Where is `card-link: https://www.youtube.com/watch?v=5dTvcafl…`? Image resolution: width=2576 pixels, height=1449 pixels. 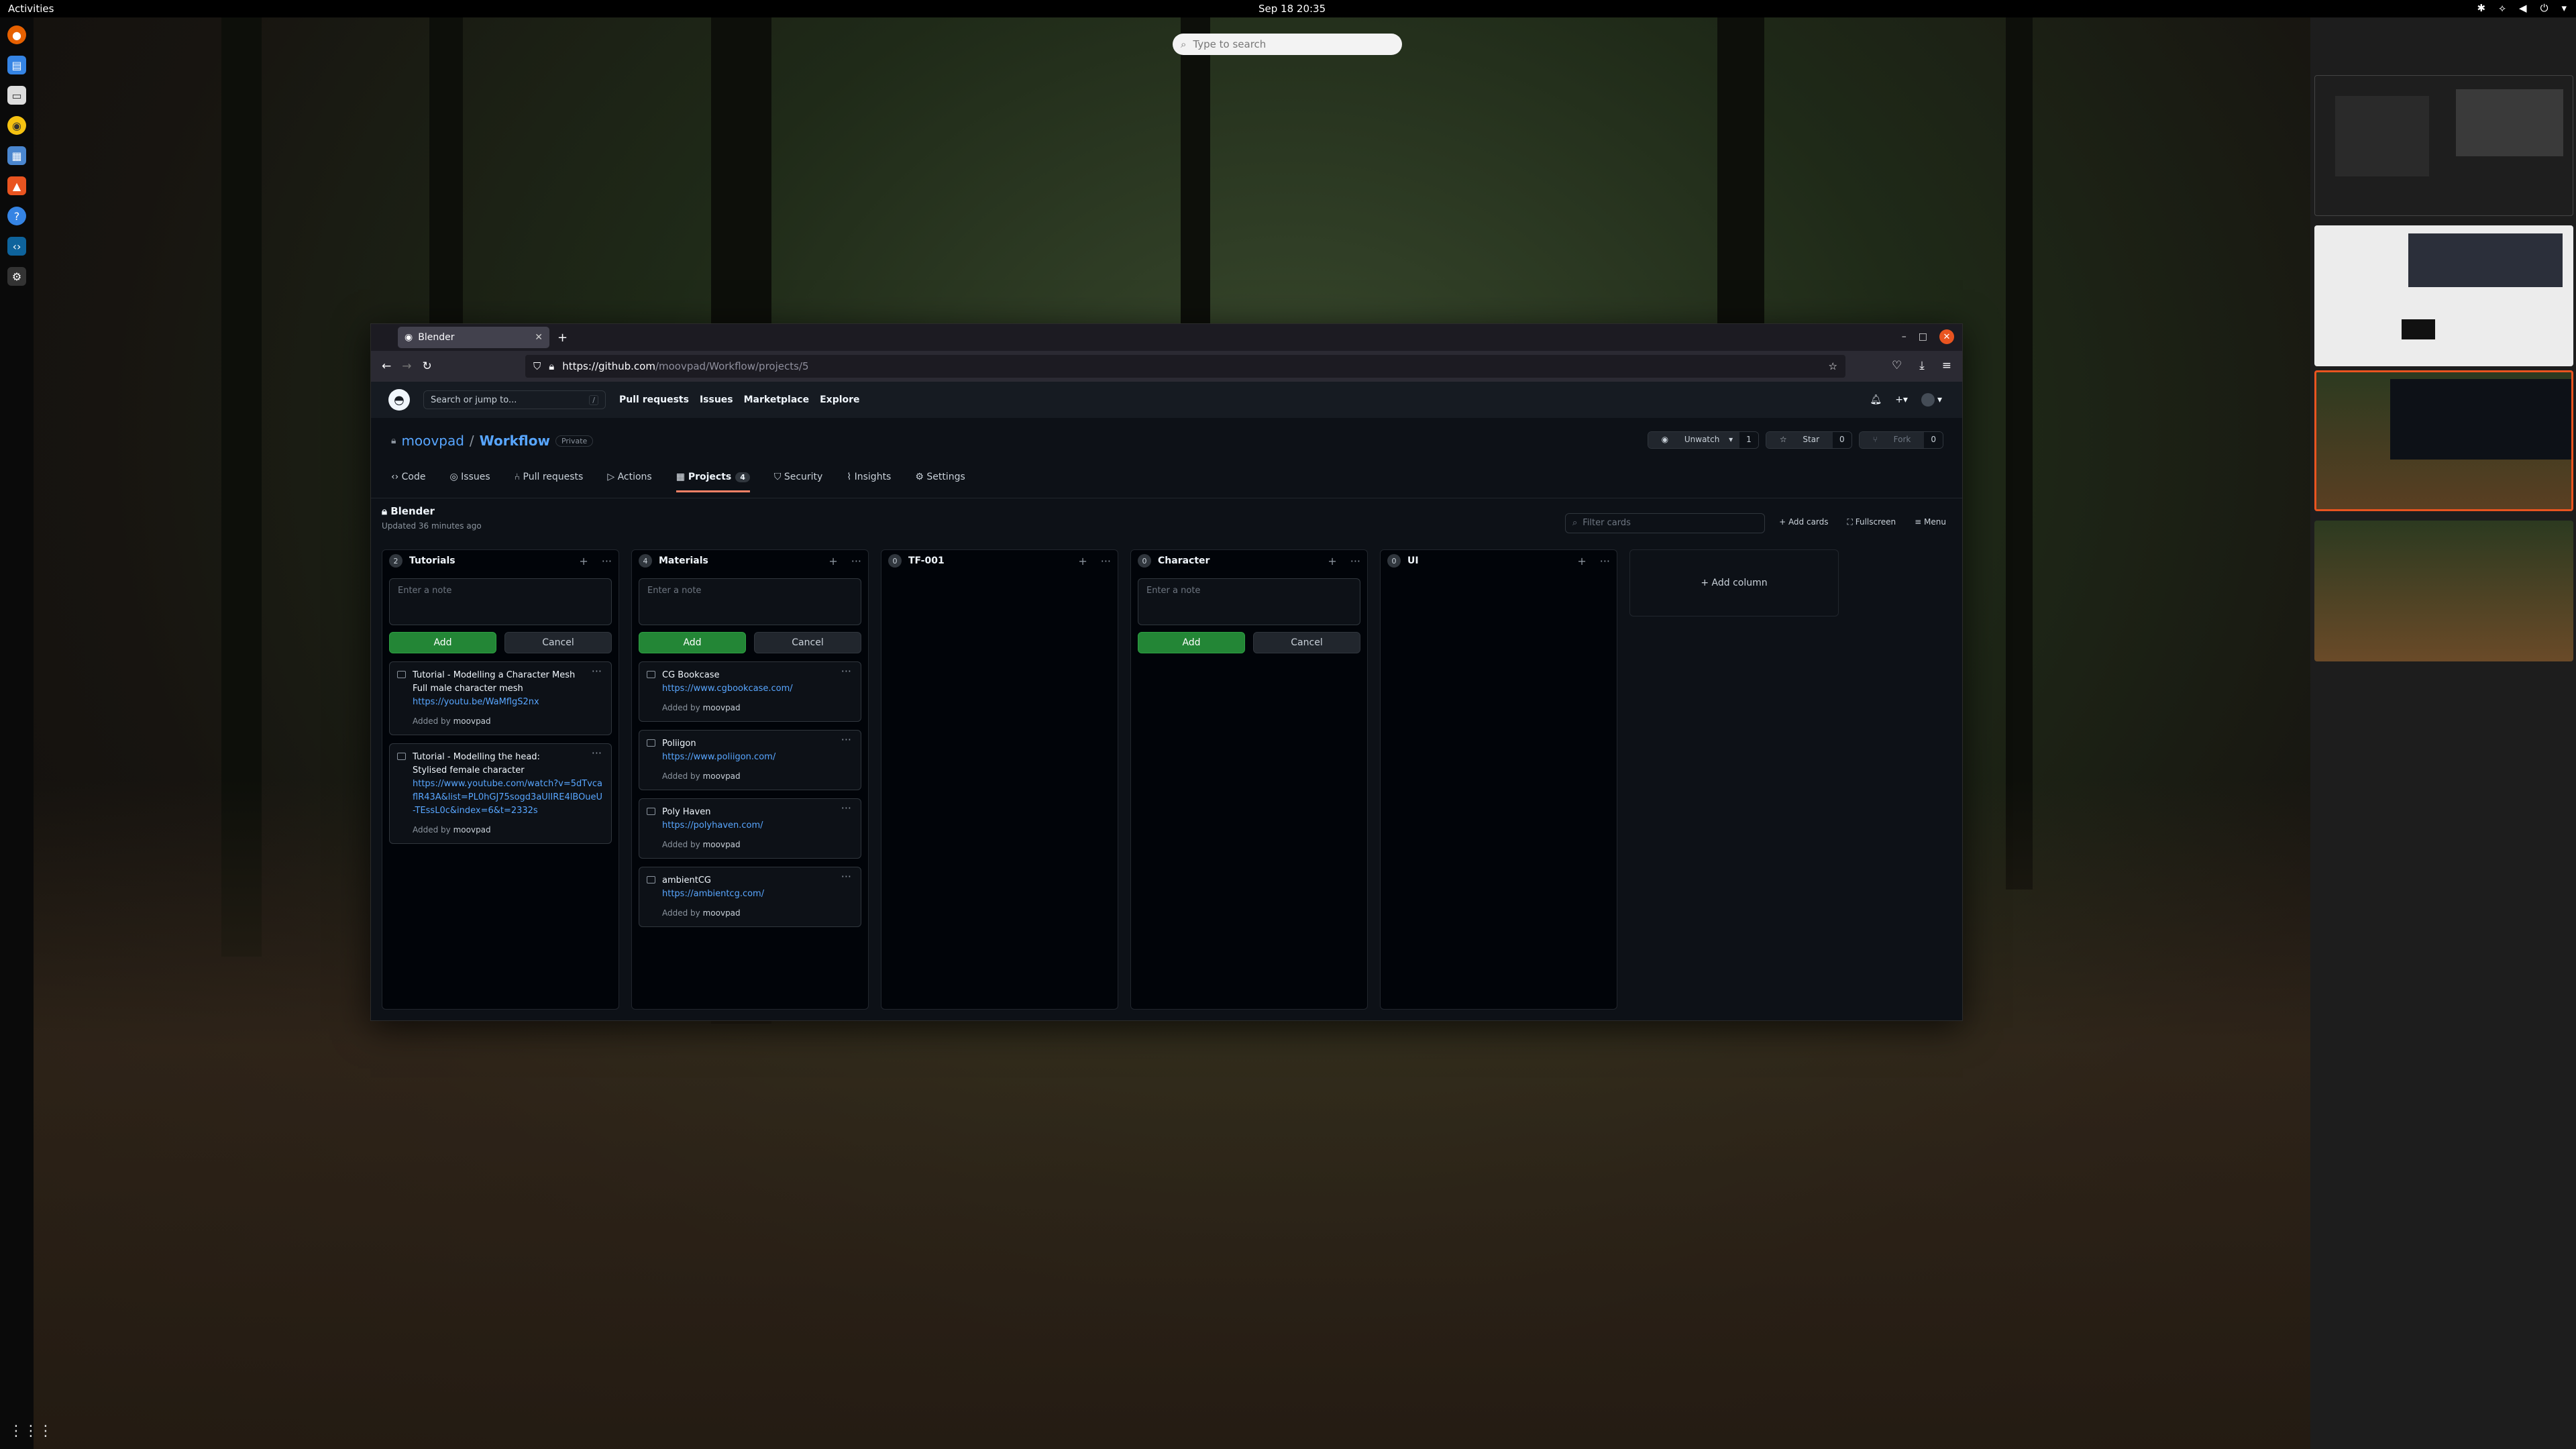
card-link: https://www.youtube.com/watch?v=5dTvcafl… is located at coordinates (508, 797).